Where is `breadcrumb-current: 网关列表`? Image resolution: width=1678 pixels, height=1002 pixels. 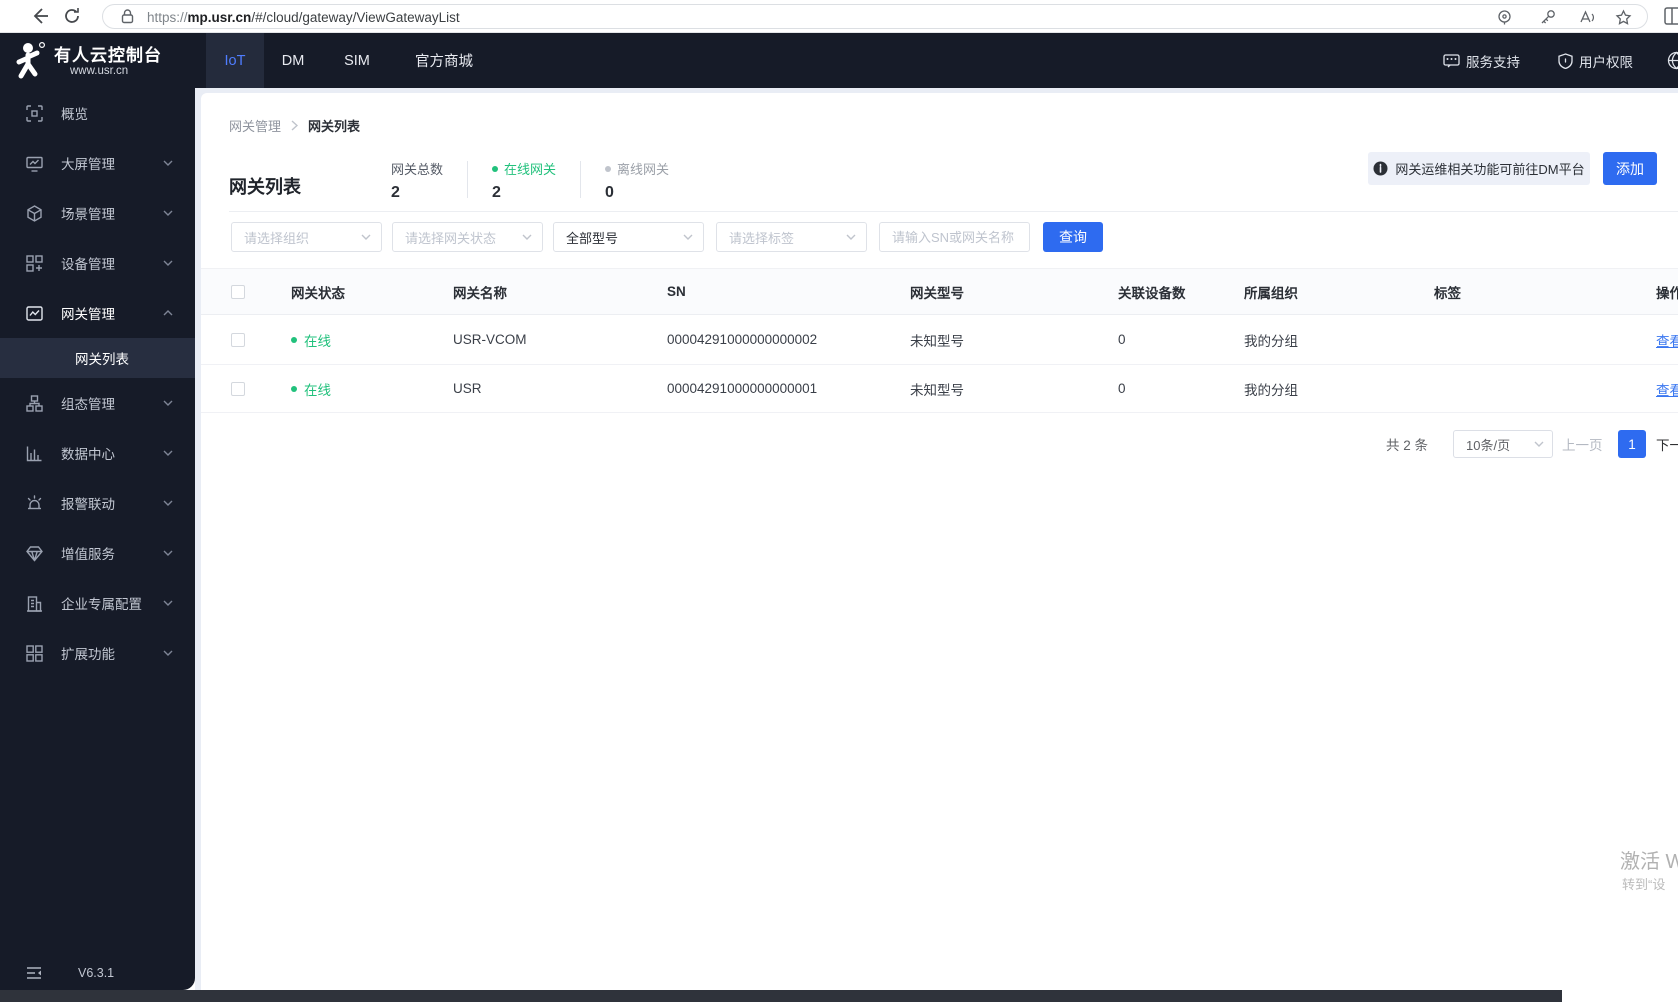 breadcrumb-current: 网关列表 is located at coordinates (334, 126).